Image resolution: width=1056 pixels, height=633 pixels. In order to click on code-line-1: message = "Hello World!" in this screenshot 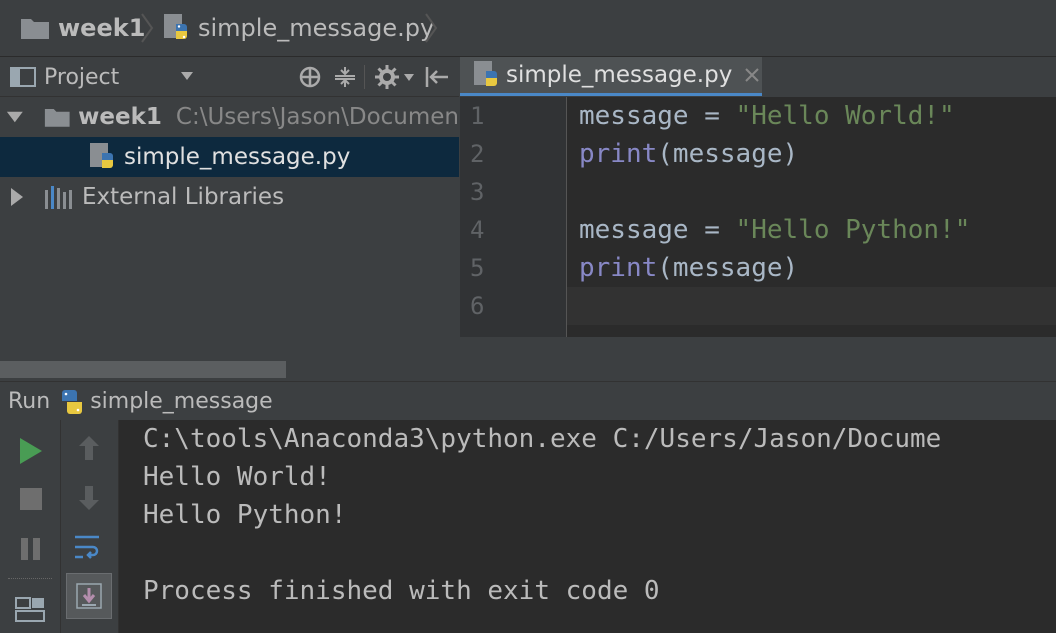, I will do `click(767, 116)`.